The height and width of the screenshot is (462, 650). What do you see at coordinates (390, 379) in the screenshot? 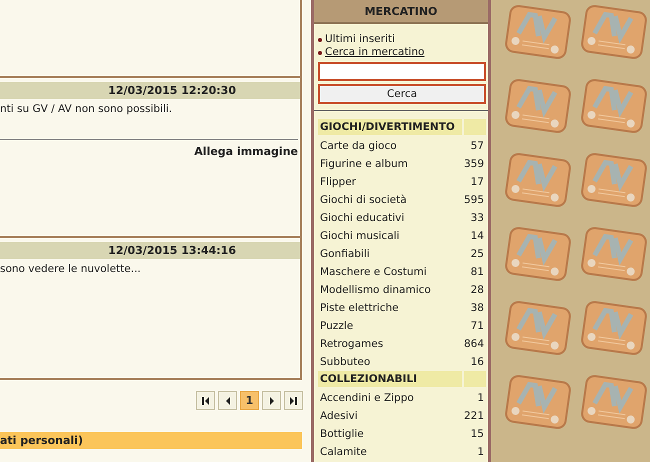
I see `category-header: COLLEZIONABILI` at bounding box center [390, 379].